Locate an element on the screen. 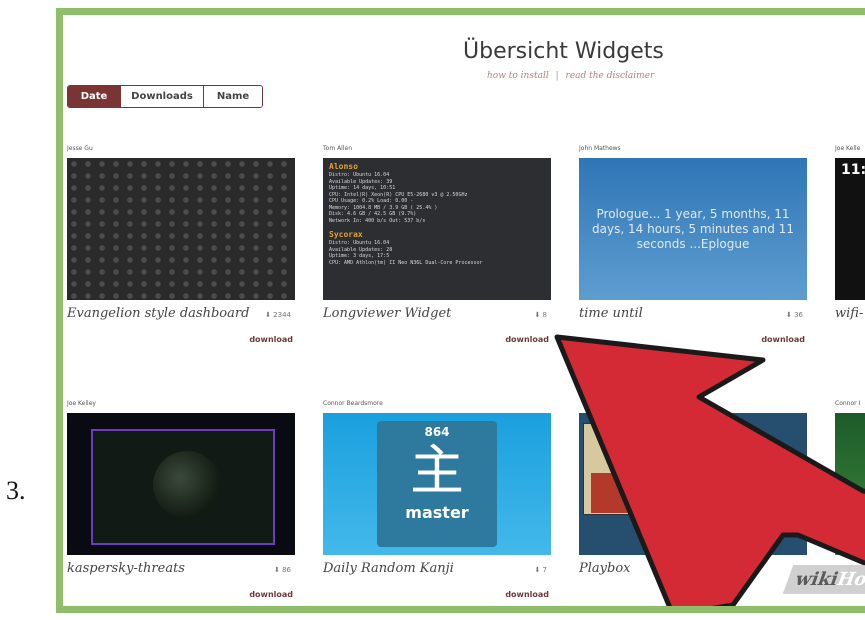  step-number: 3. is located at coordinates (16, 490).